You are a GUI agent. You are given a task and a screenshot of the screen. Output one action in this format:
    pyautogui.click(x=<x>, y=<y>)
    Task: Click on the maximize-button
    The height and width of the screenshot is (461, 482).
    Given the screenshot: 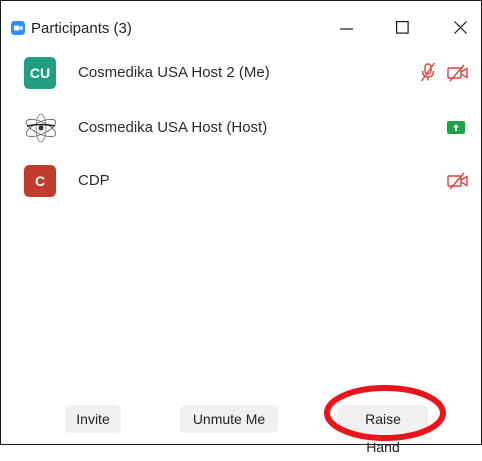 What is the action you would take?
    pyautogui.click(x=403, y=26)
    